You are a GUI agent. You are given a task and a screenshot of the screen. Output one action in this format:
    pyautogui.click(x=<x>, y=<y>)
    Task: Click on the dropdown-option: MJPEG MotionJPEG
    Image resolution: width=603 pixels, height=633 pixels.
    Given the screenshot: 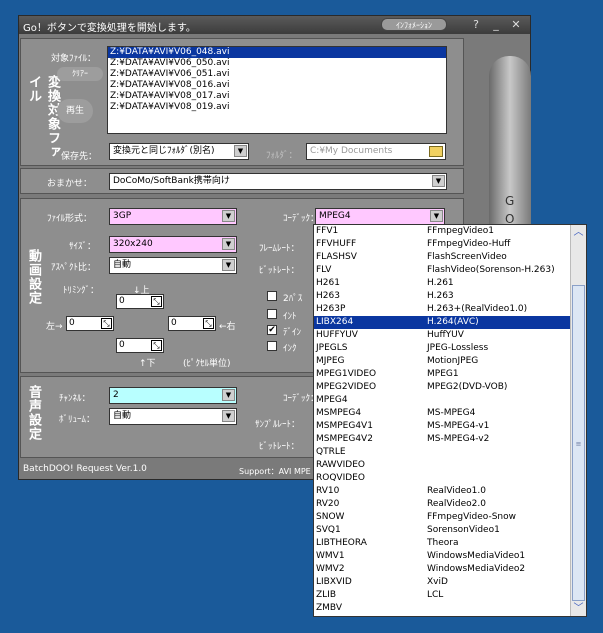 What is the action you would take?
    pyautogui.click(x=450, y=361)
    